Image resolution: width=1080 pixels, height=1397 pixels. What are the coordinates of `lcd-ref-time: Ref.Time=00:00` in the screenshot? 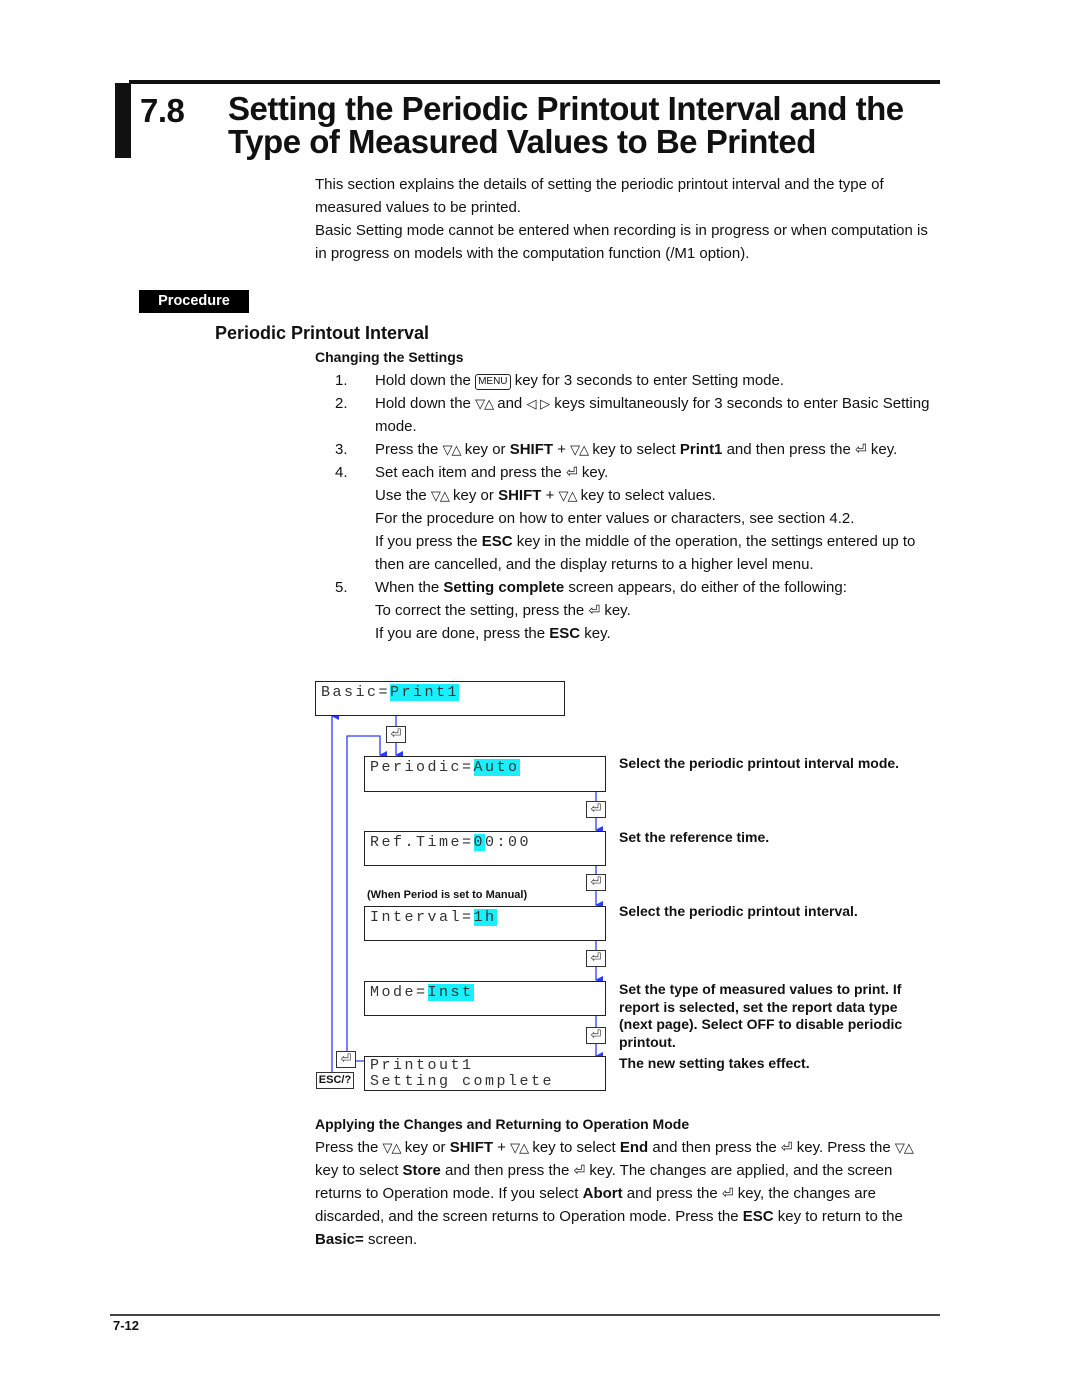 It's located at (485, 848).